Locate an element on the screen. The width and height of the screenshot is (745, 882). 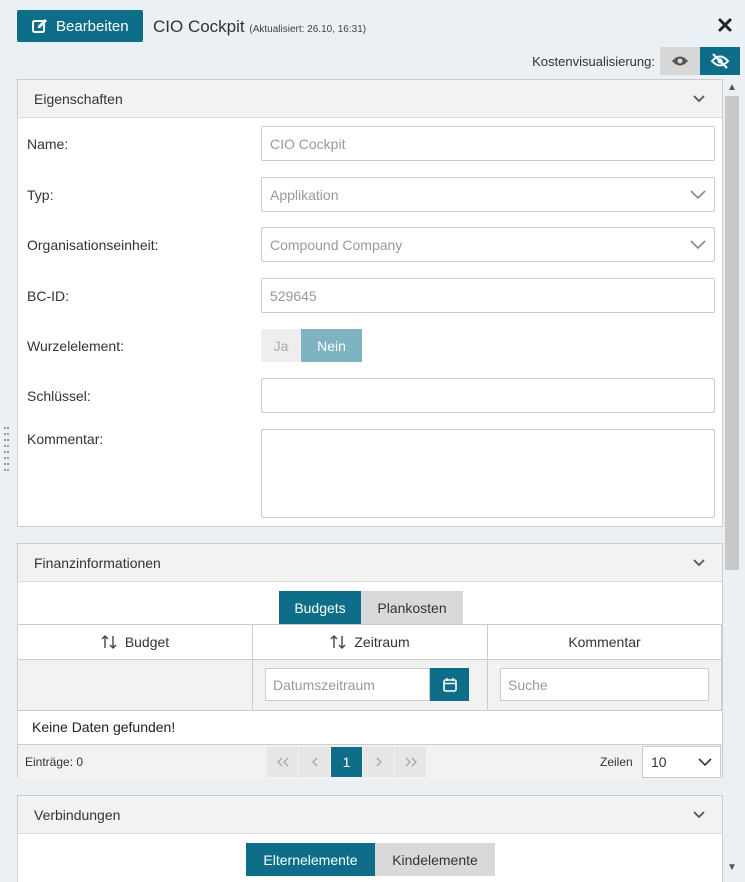
bcid-label: BC-ID: is located at coordinates (48, 296).